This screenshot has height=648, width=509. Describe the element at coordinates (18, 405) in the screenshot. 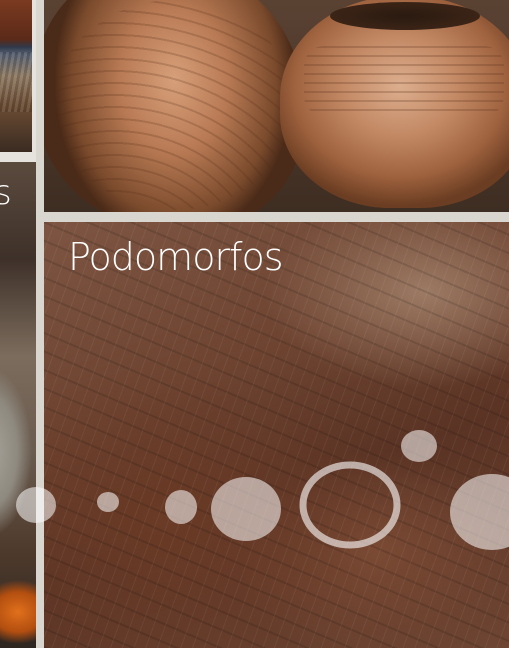

I see `left-bottom-photo` at that location.